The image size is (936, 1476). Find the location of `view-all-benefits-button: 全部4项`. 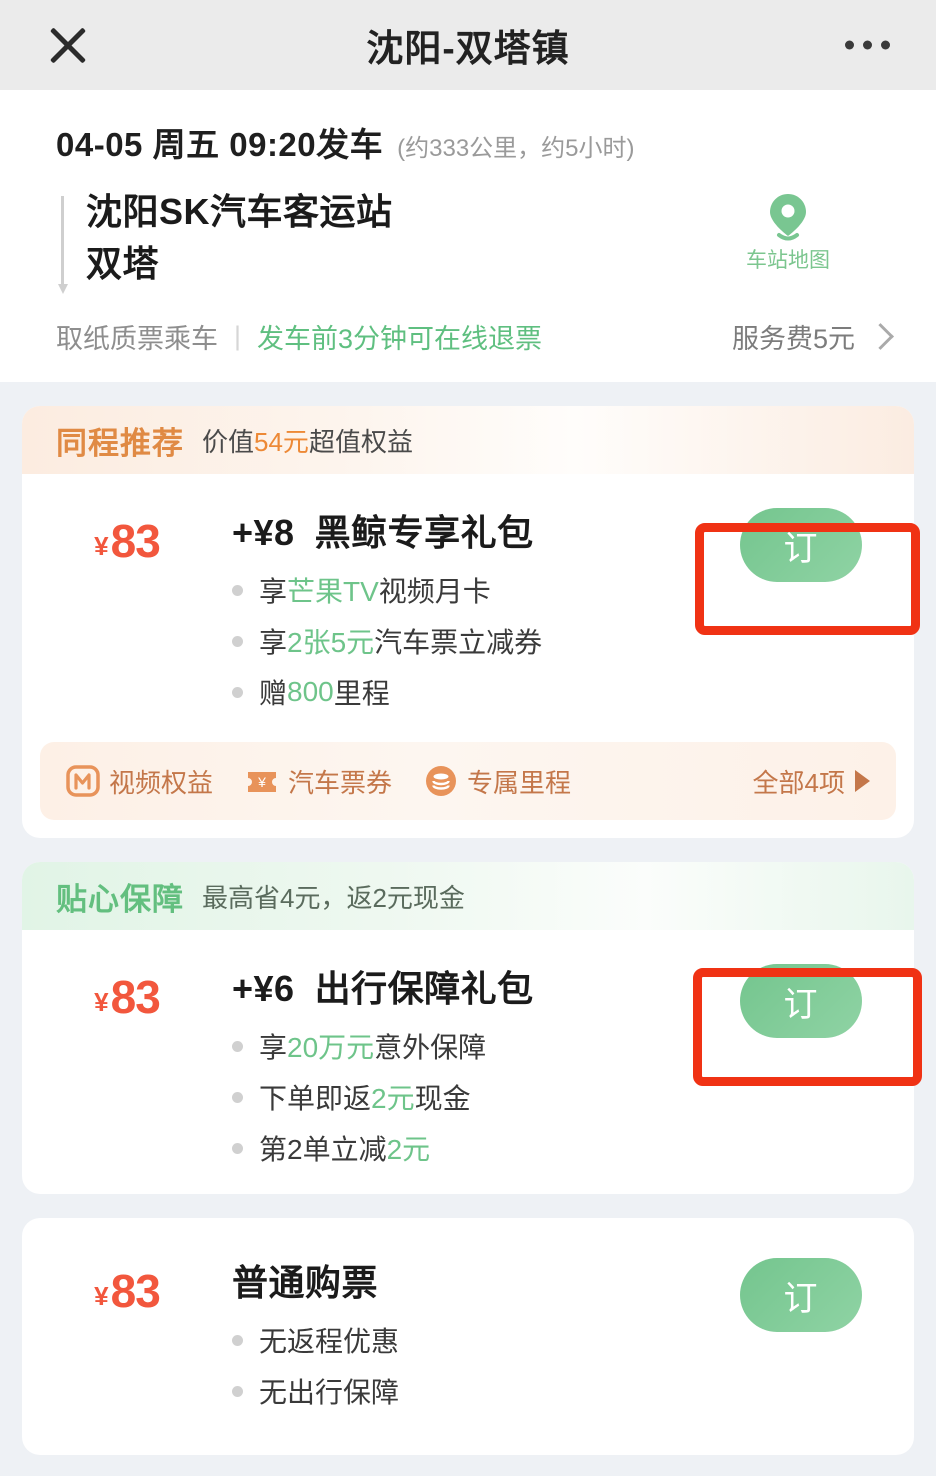

view-all-benefits-button: 全部4项 is located at coordinates (811, 781).